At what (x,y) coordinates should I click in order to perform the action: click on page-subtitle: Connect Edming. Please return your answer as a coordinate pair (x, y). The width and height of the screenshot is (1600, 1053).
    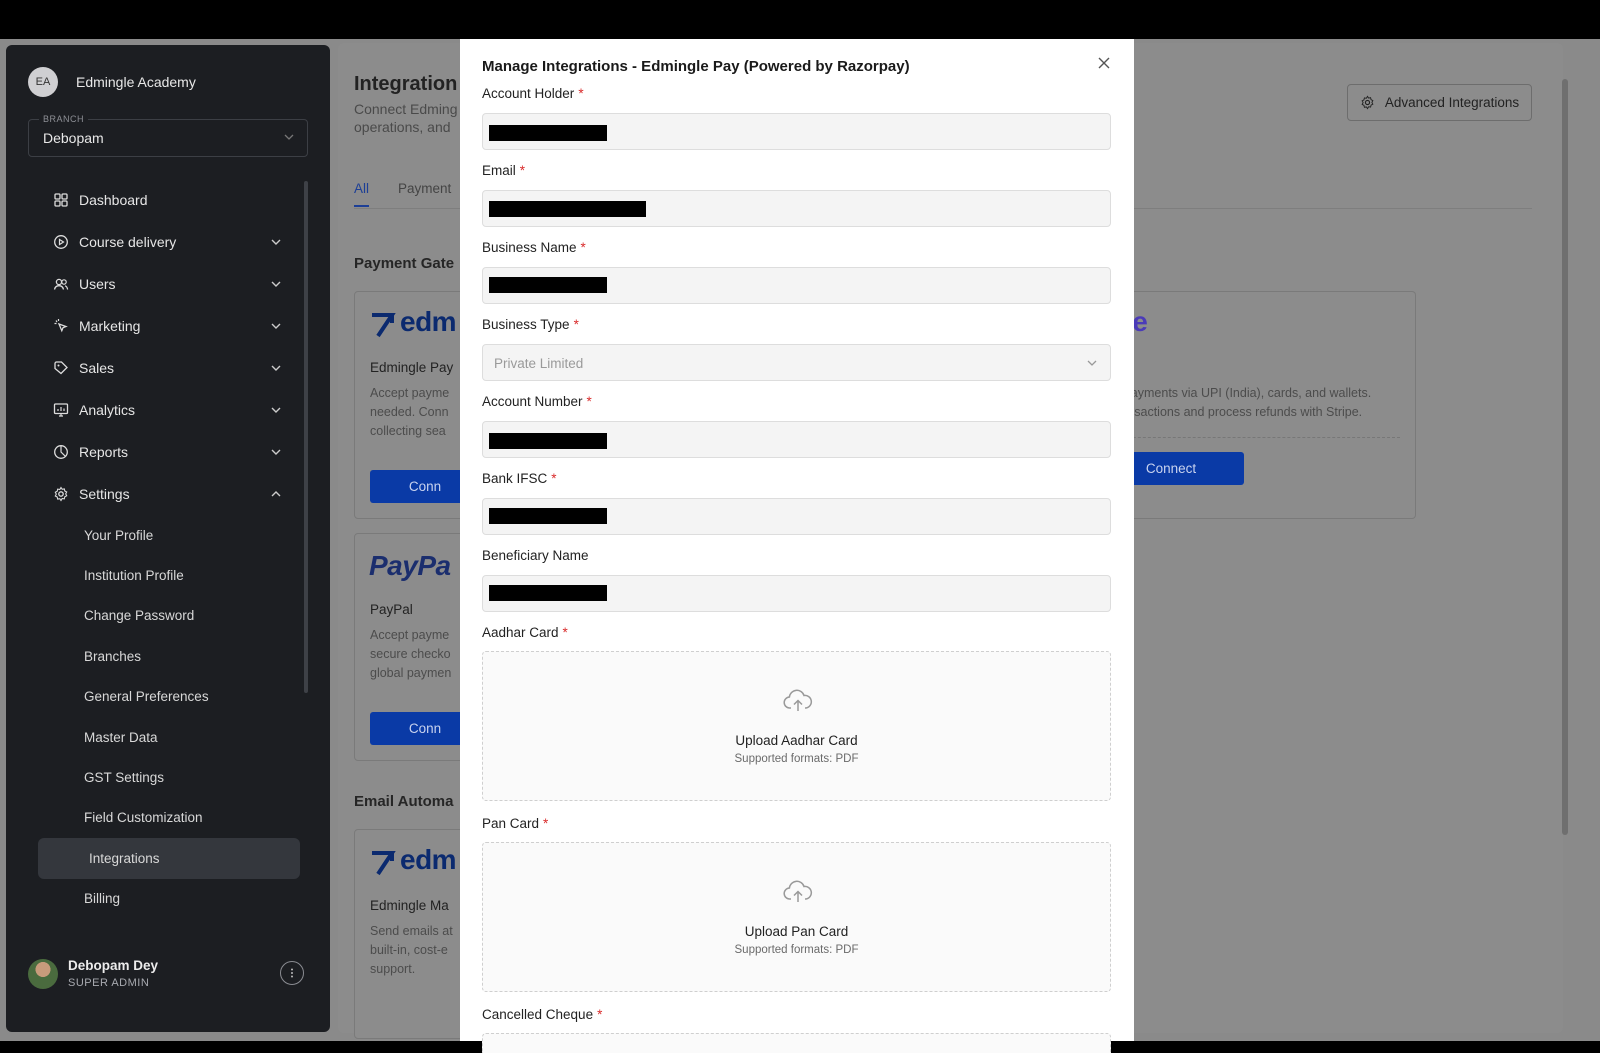
    Looking at the image, I should click on (406, 109).